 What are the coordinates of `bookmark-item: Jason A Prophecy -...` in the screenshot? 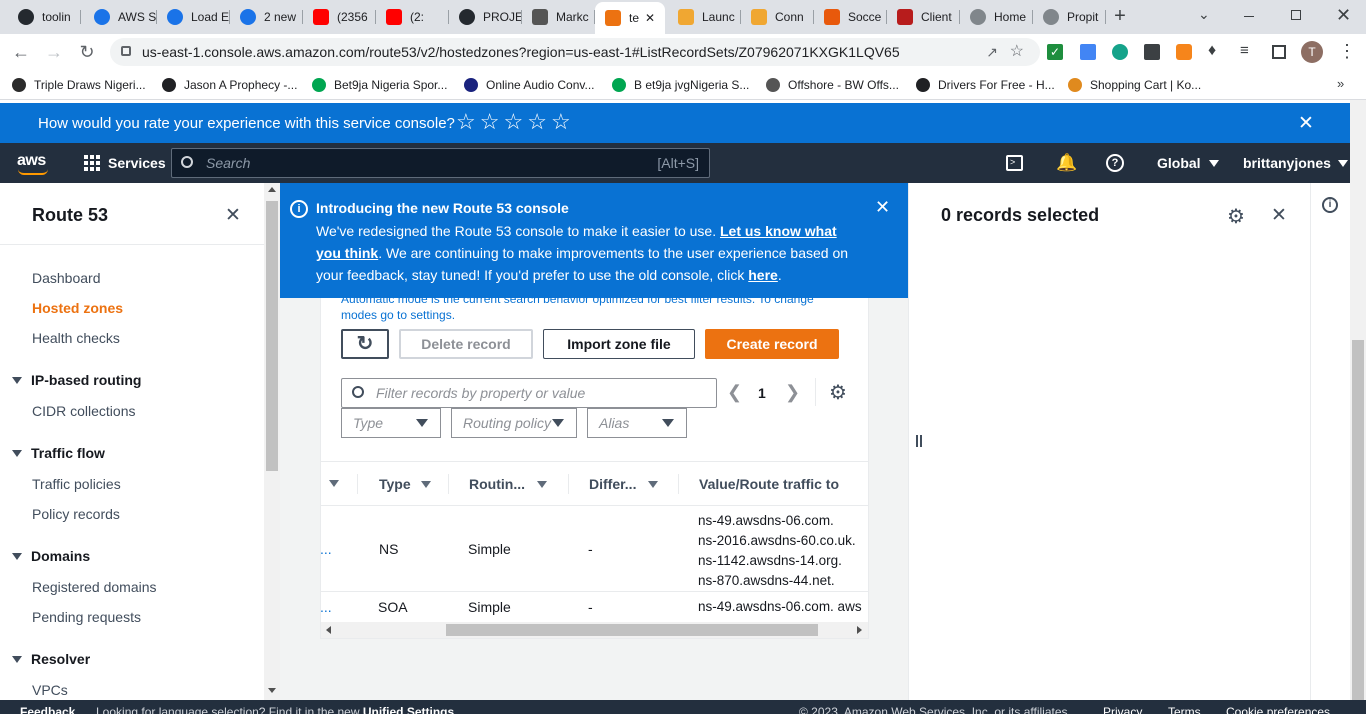 It's located at (229, 85).